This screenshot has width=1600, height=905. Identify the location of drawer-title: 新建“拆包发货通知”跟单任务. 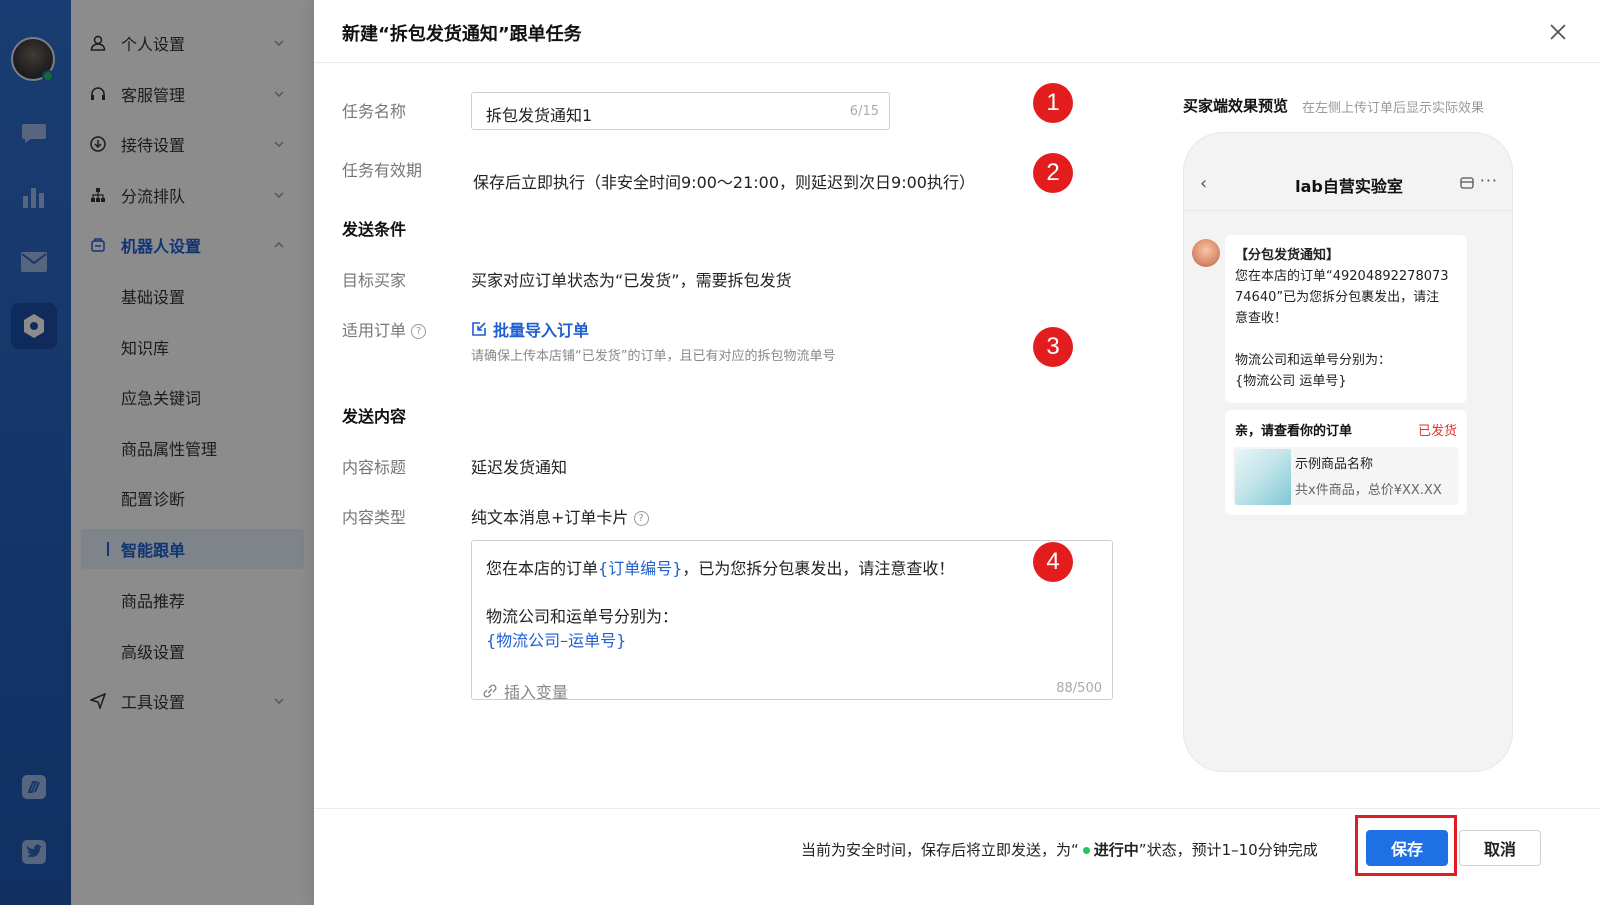
(462, 34).